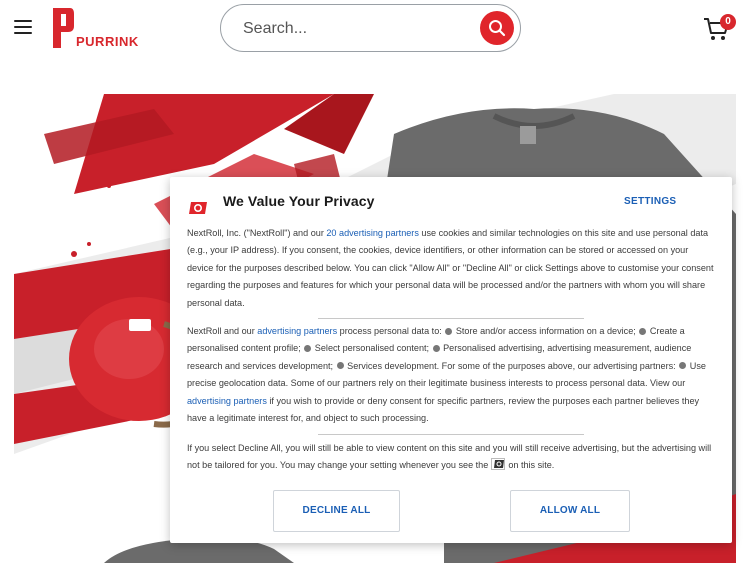  I want to click on search-icon, so click(497, 28).